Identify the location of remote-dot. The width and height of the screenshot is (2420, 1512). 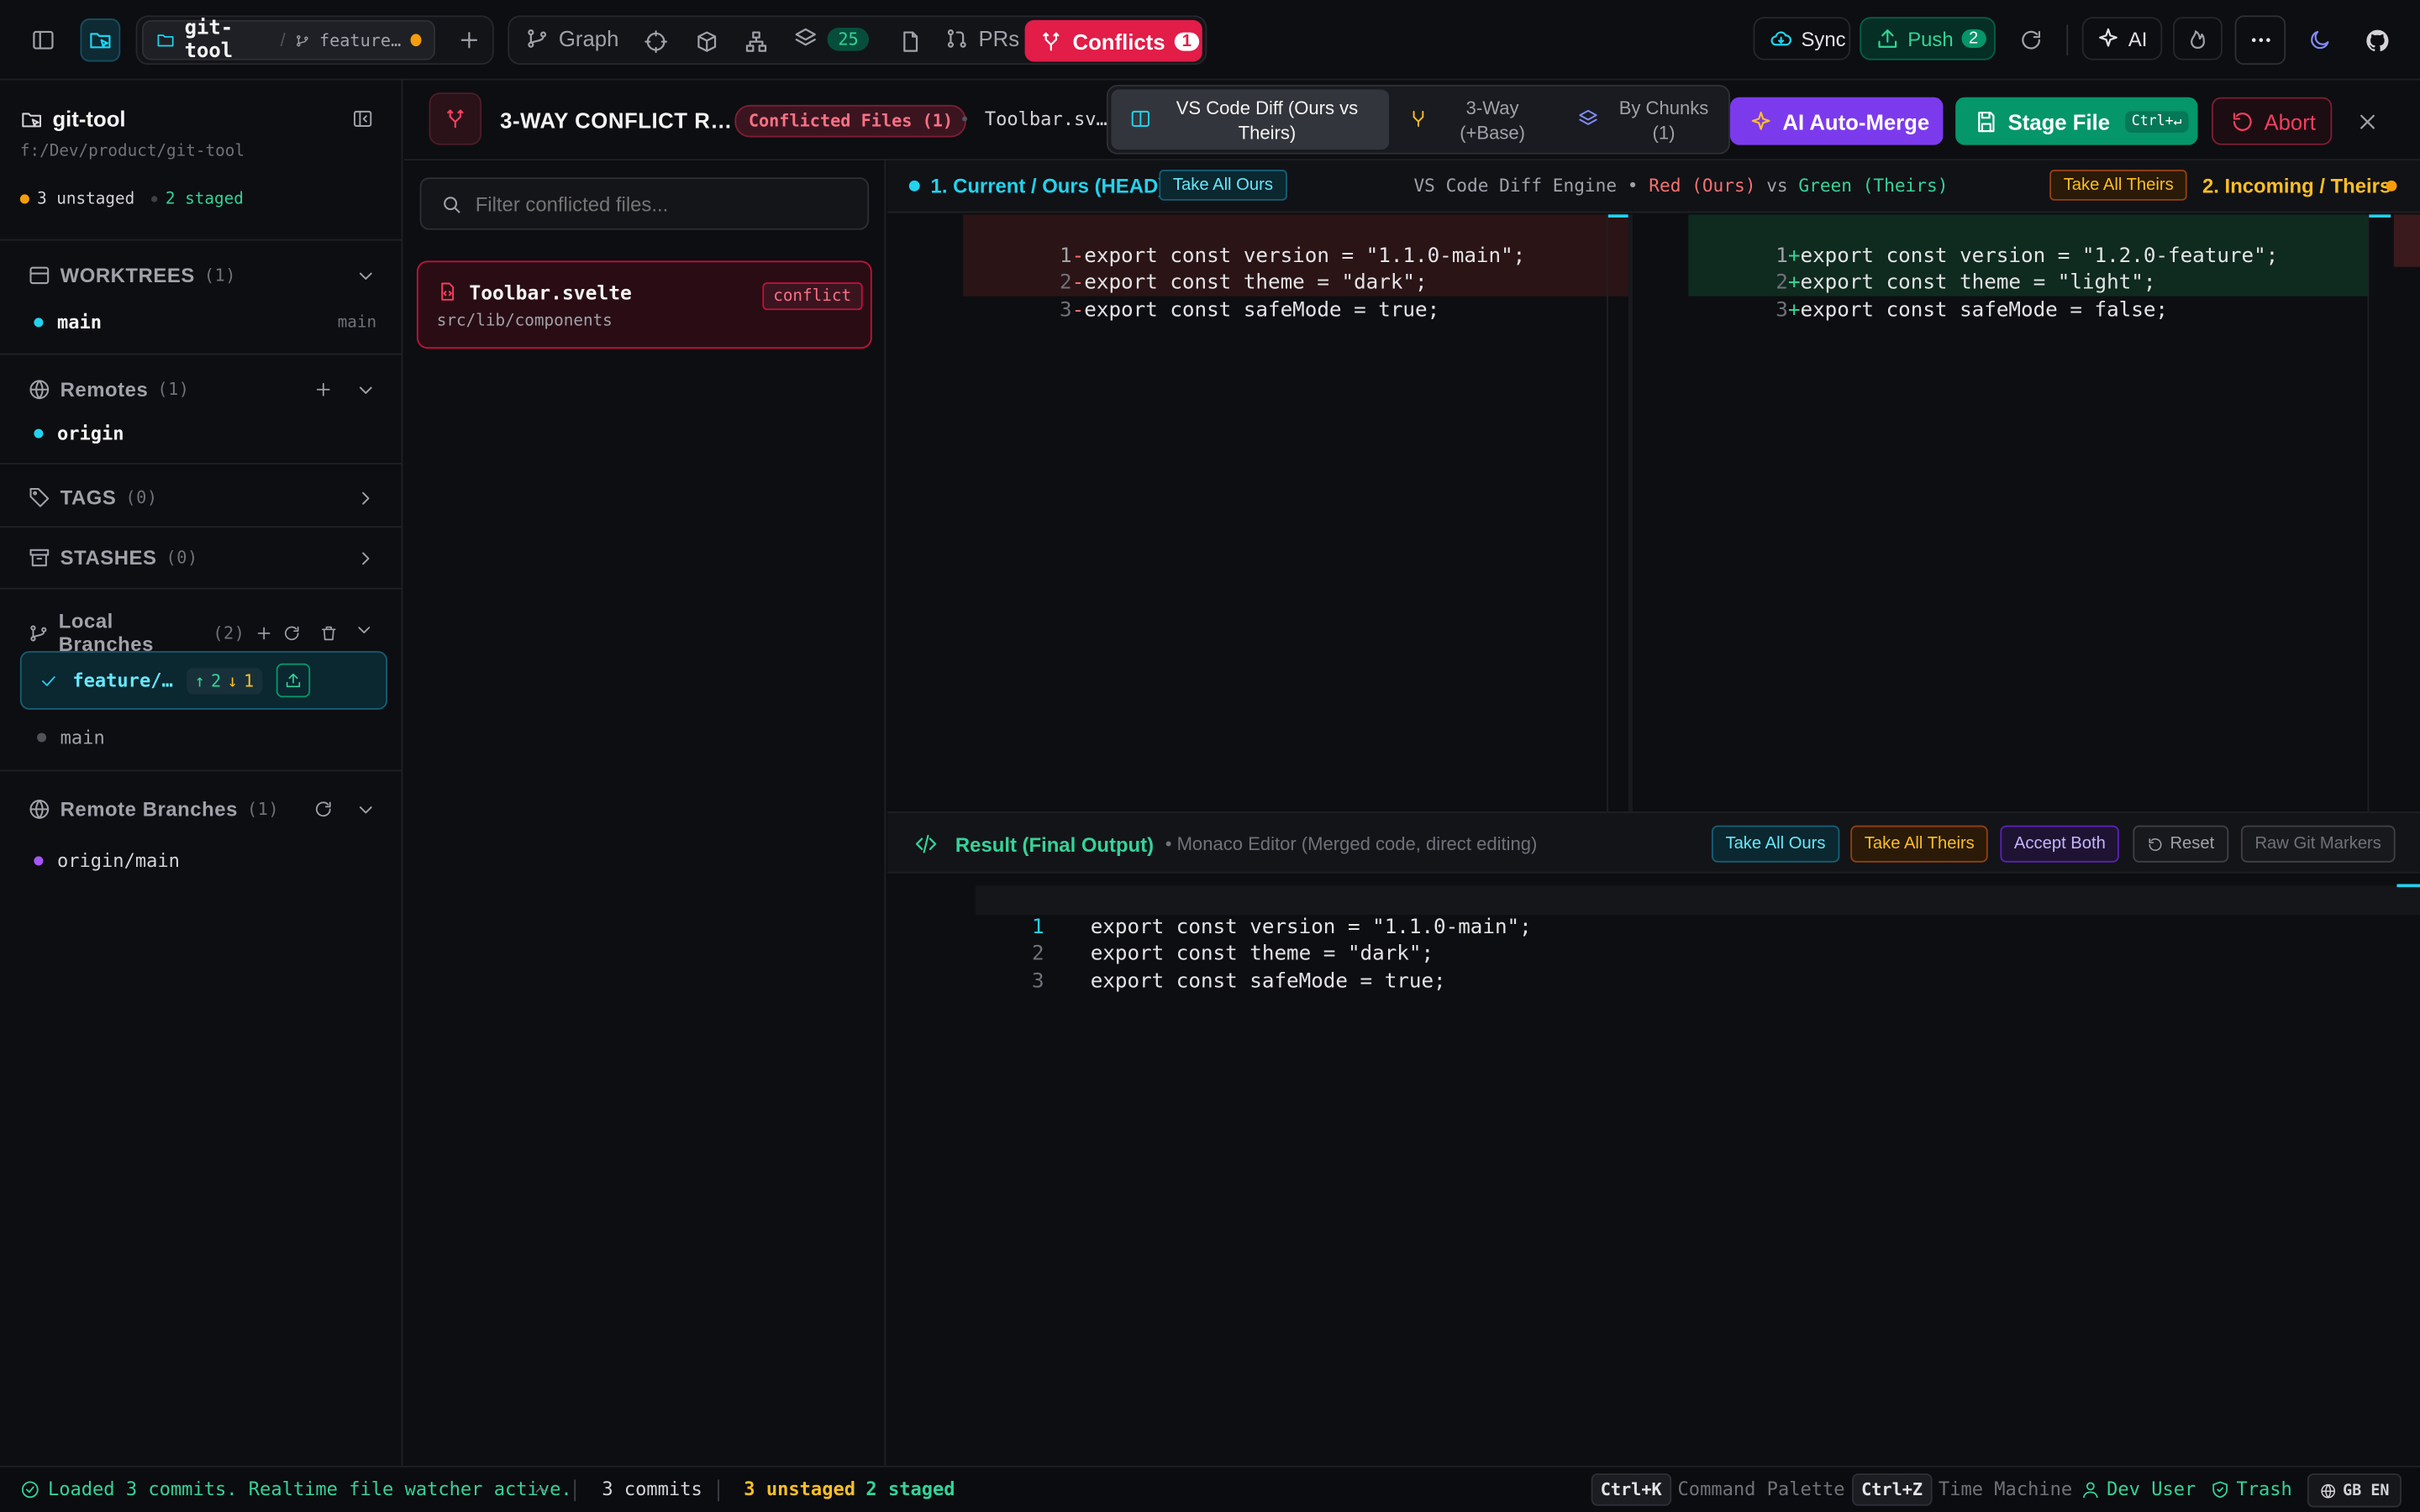
(39, 433).